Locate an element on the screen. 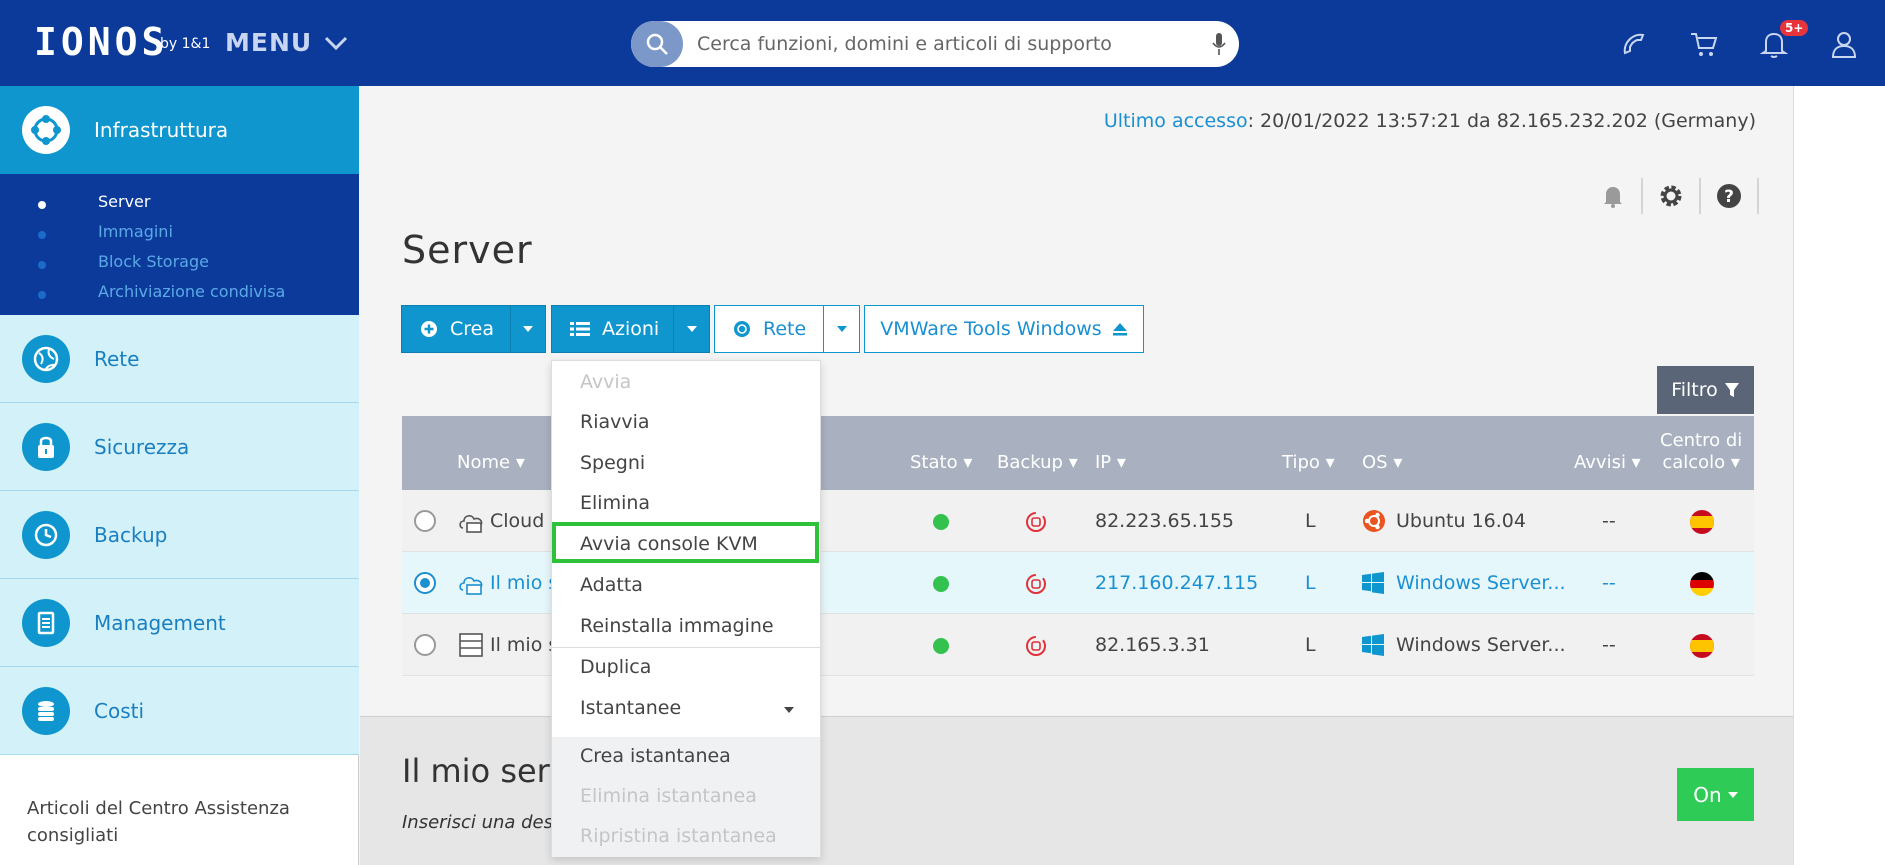 This screenshot has width=1885, height=865. sidebar-item-management: Management is located at coordinates (179, 623).